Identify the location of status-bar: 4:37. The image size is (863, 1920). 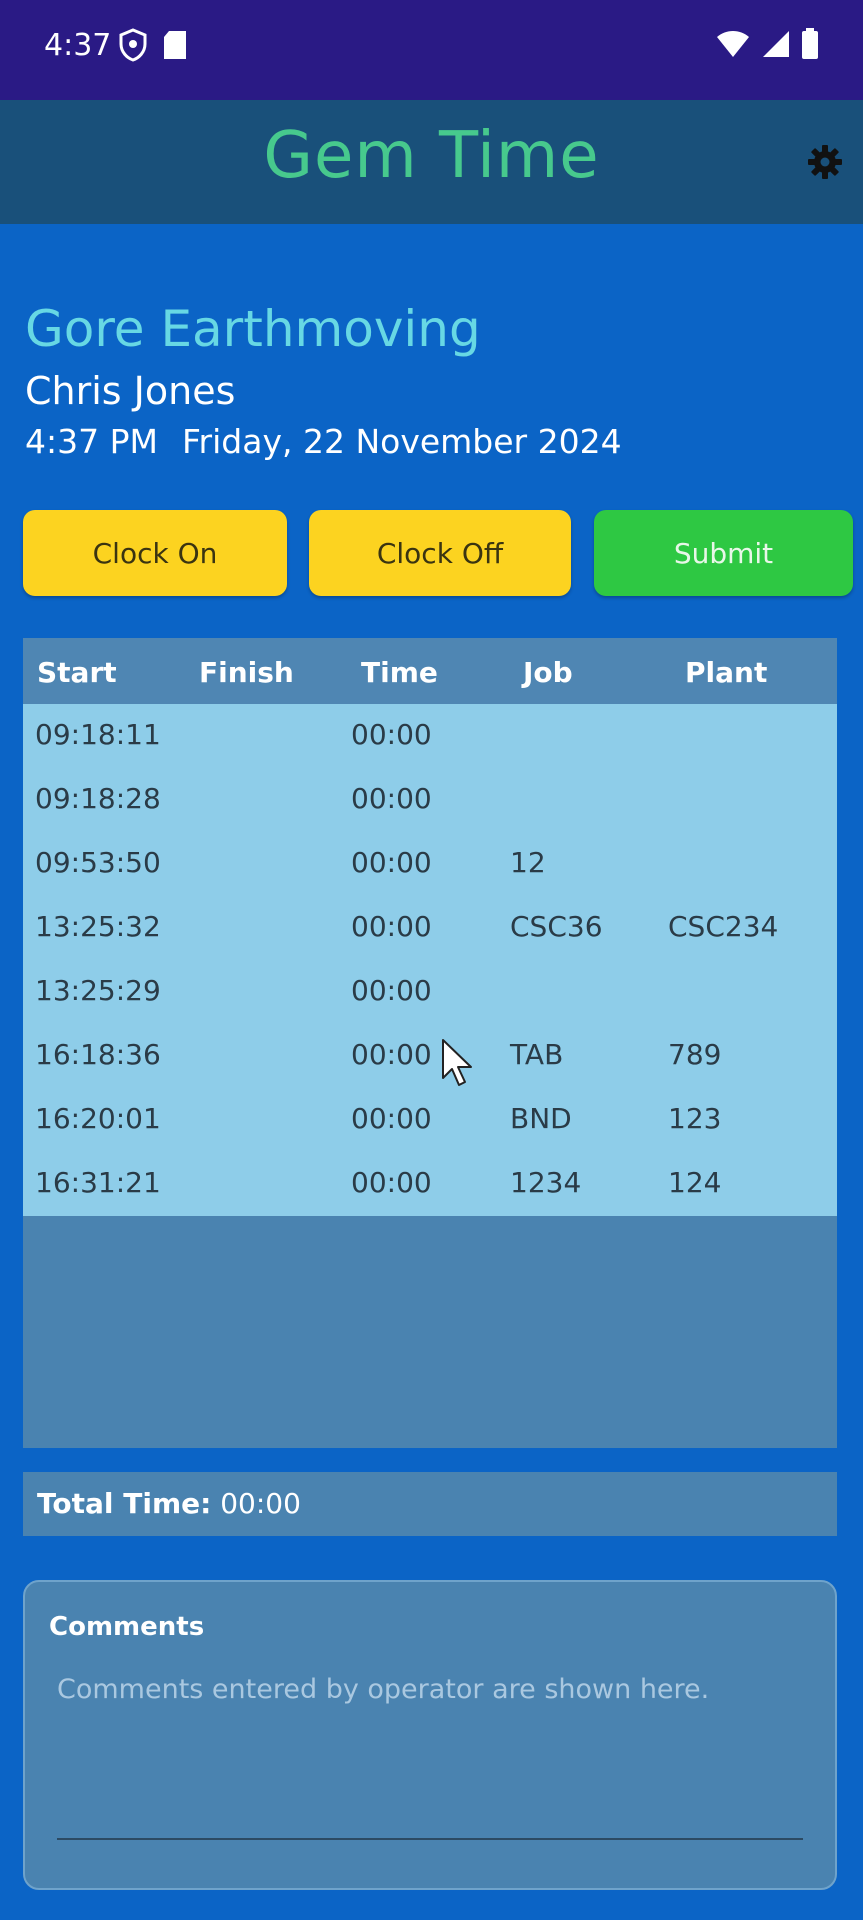
(431, 50).